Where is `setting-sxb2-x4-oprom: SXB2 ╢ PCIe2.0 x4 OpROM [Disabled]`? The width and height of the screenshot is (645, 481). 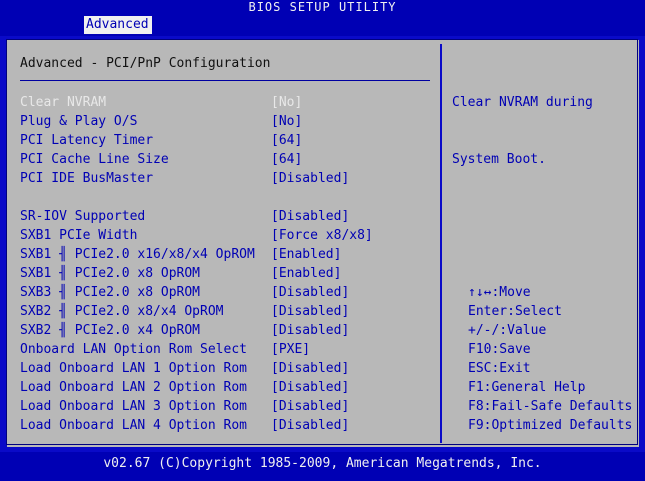
setting-sxb2-x4-oprom: SXB2 ╢ PCIe2.0 x4 OpROM [Disabled] is located at coordinates (184, 330).